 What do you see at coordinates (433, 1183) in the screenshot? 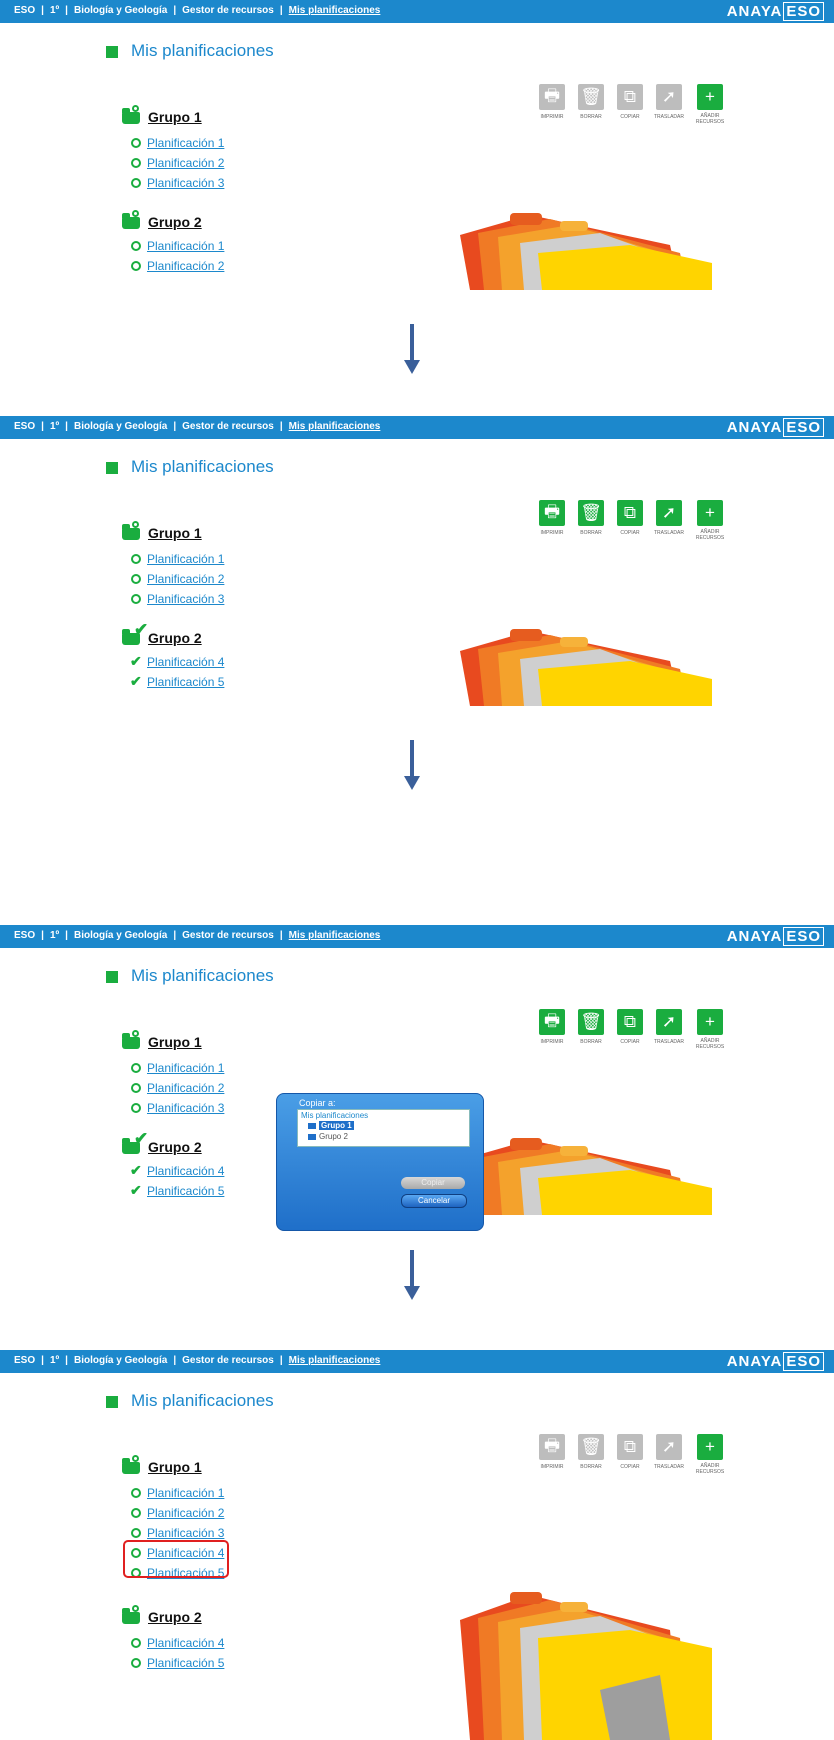
I see `copy-confirm-button: Copiar` at bounding box center [433, 1183].